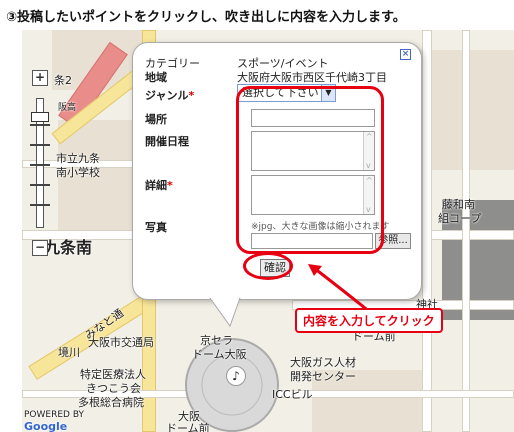 This screenshot has height=432, width=514. I want to click on map-label-icc: ICCビル, so click(292, 394).